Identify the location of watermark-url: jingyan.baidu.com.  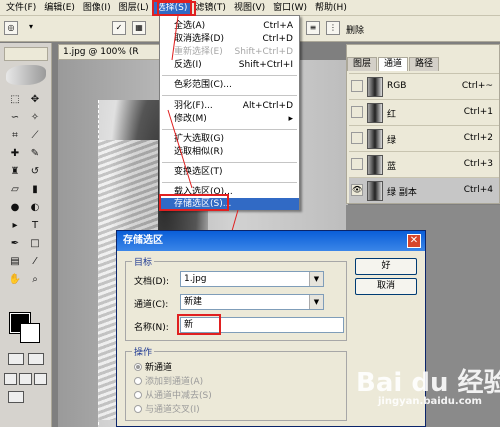
(430, 401).